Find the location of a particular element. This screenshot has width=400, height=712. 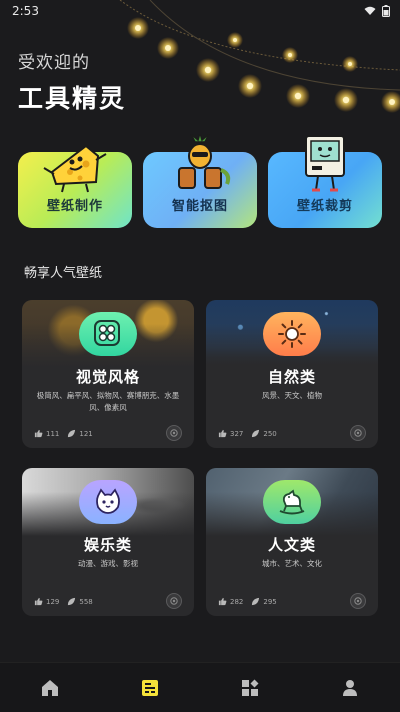

grid-flower-icon is located at coordinates (107, 333).